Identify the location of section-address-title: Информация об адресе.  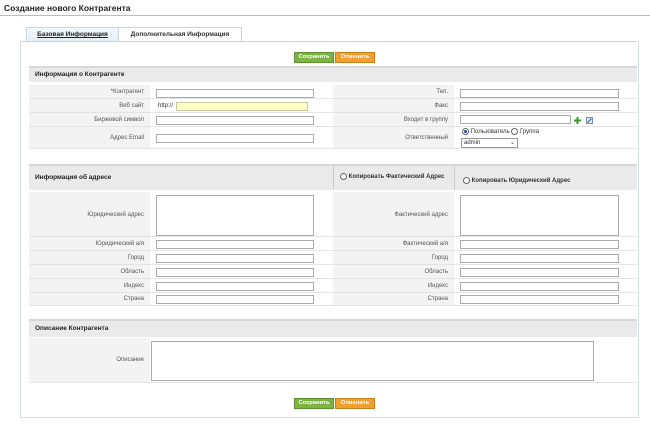
(73, 177).